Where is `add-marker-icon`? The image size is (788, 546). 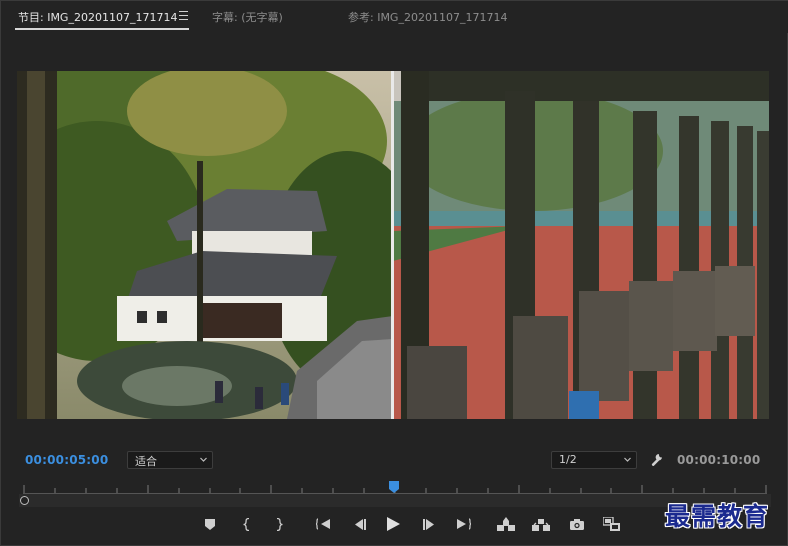
add-marker-icon is located at coordinates (210, 524).